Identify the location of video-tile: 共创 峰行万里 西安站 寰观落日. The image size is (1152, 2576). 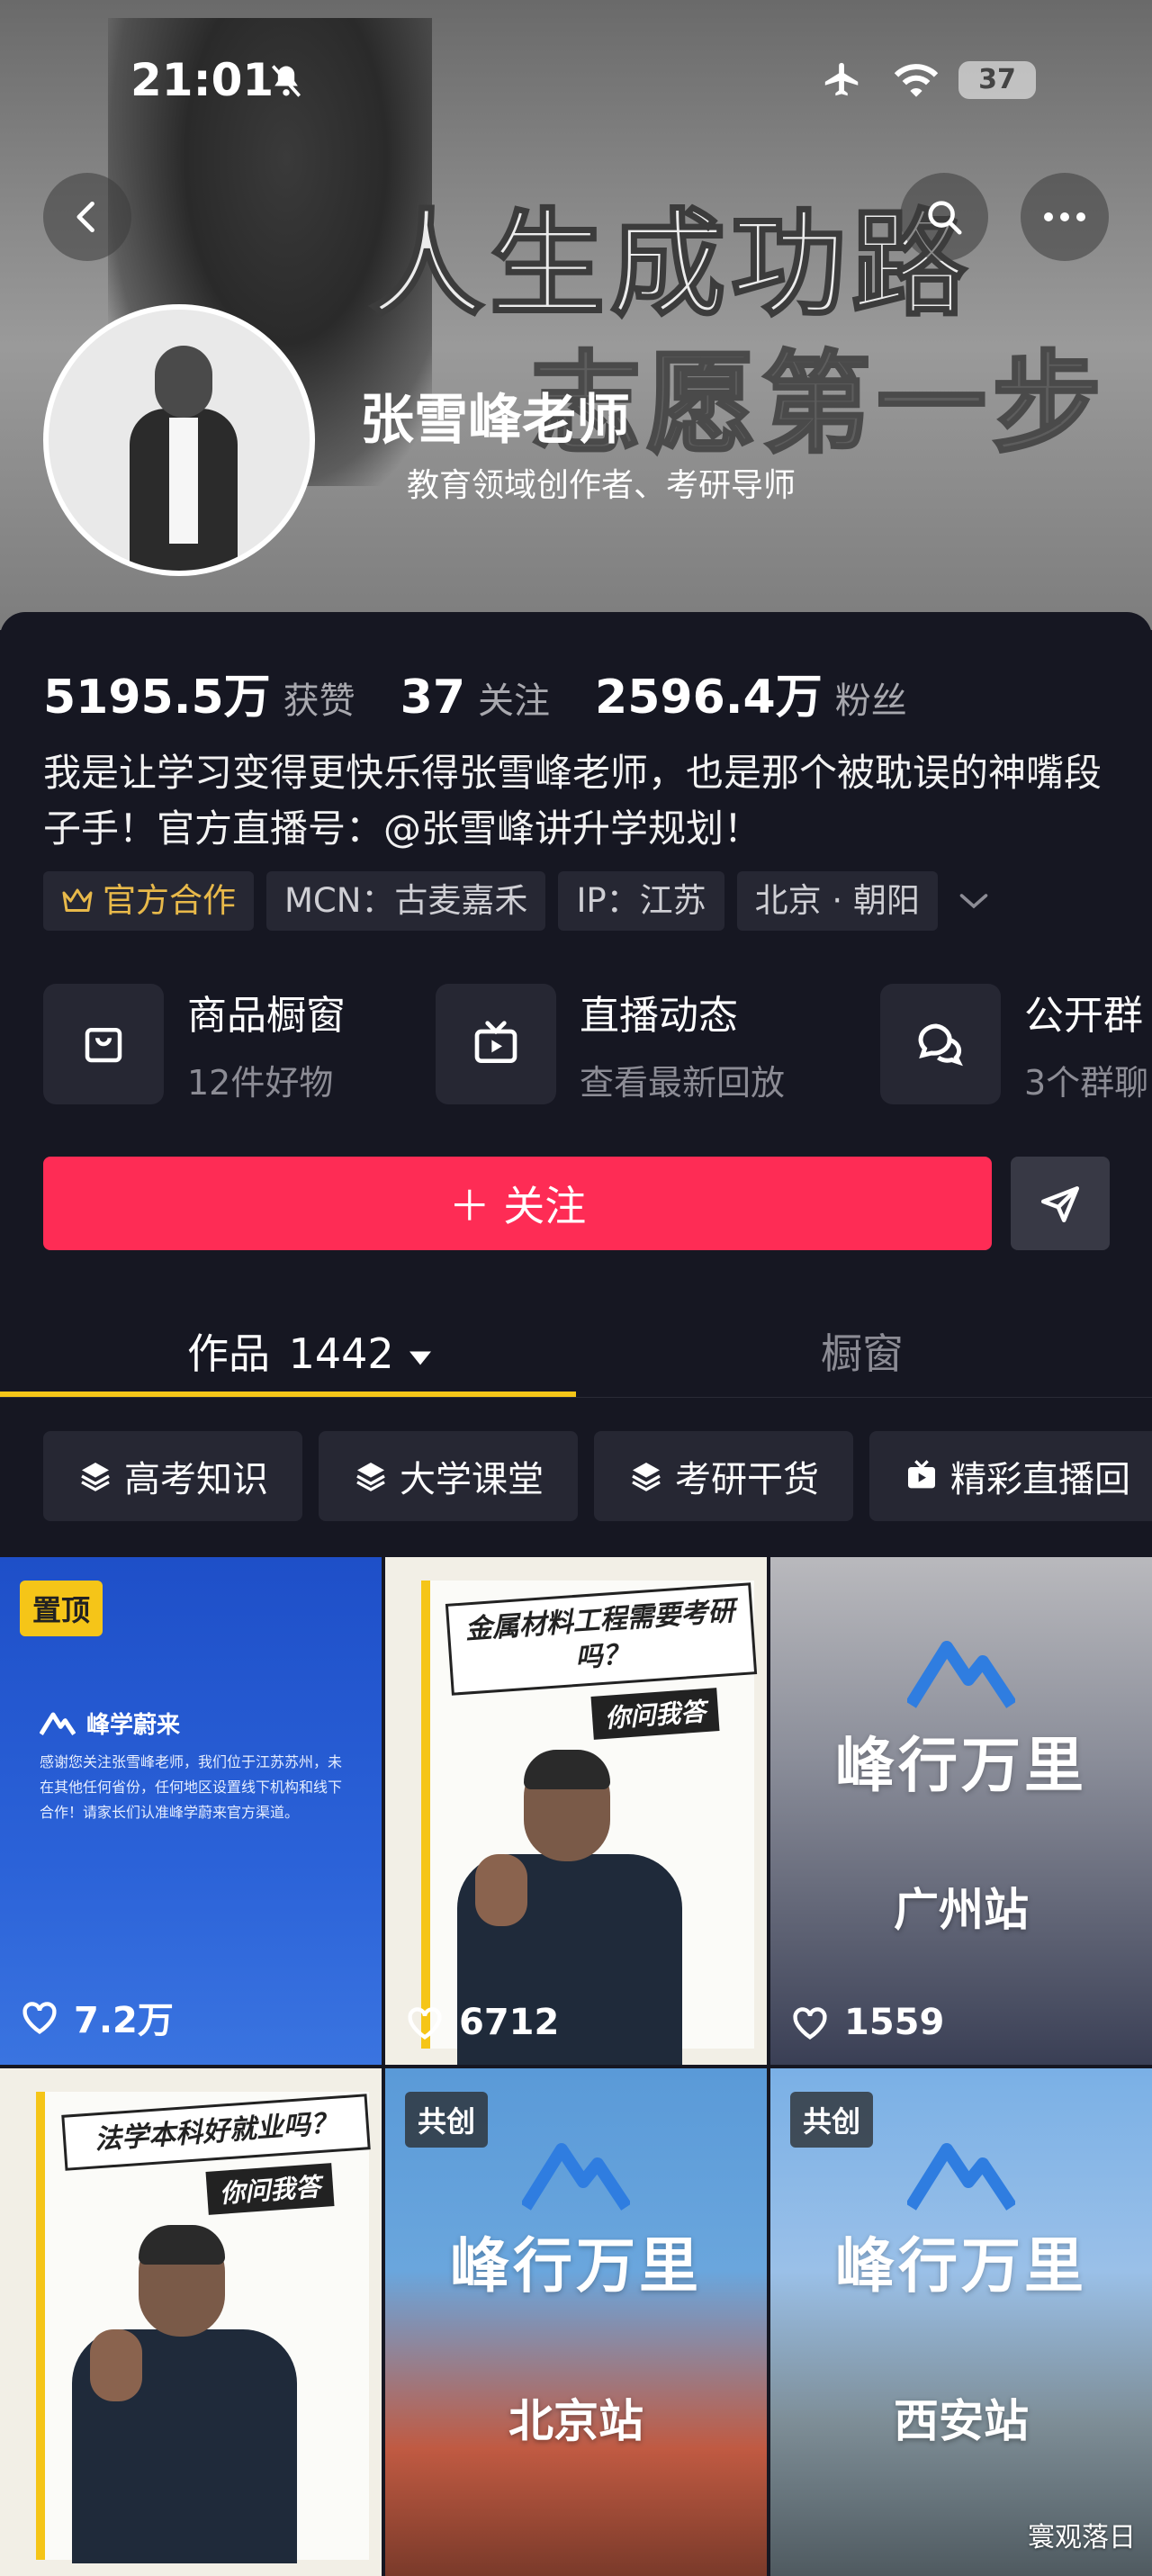
(961, 2322).